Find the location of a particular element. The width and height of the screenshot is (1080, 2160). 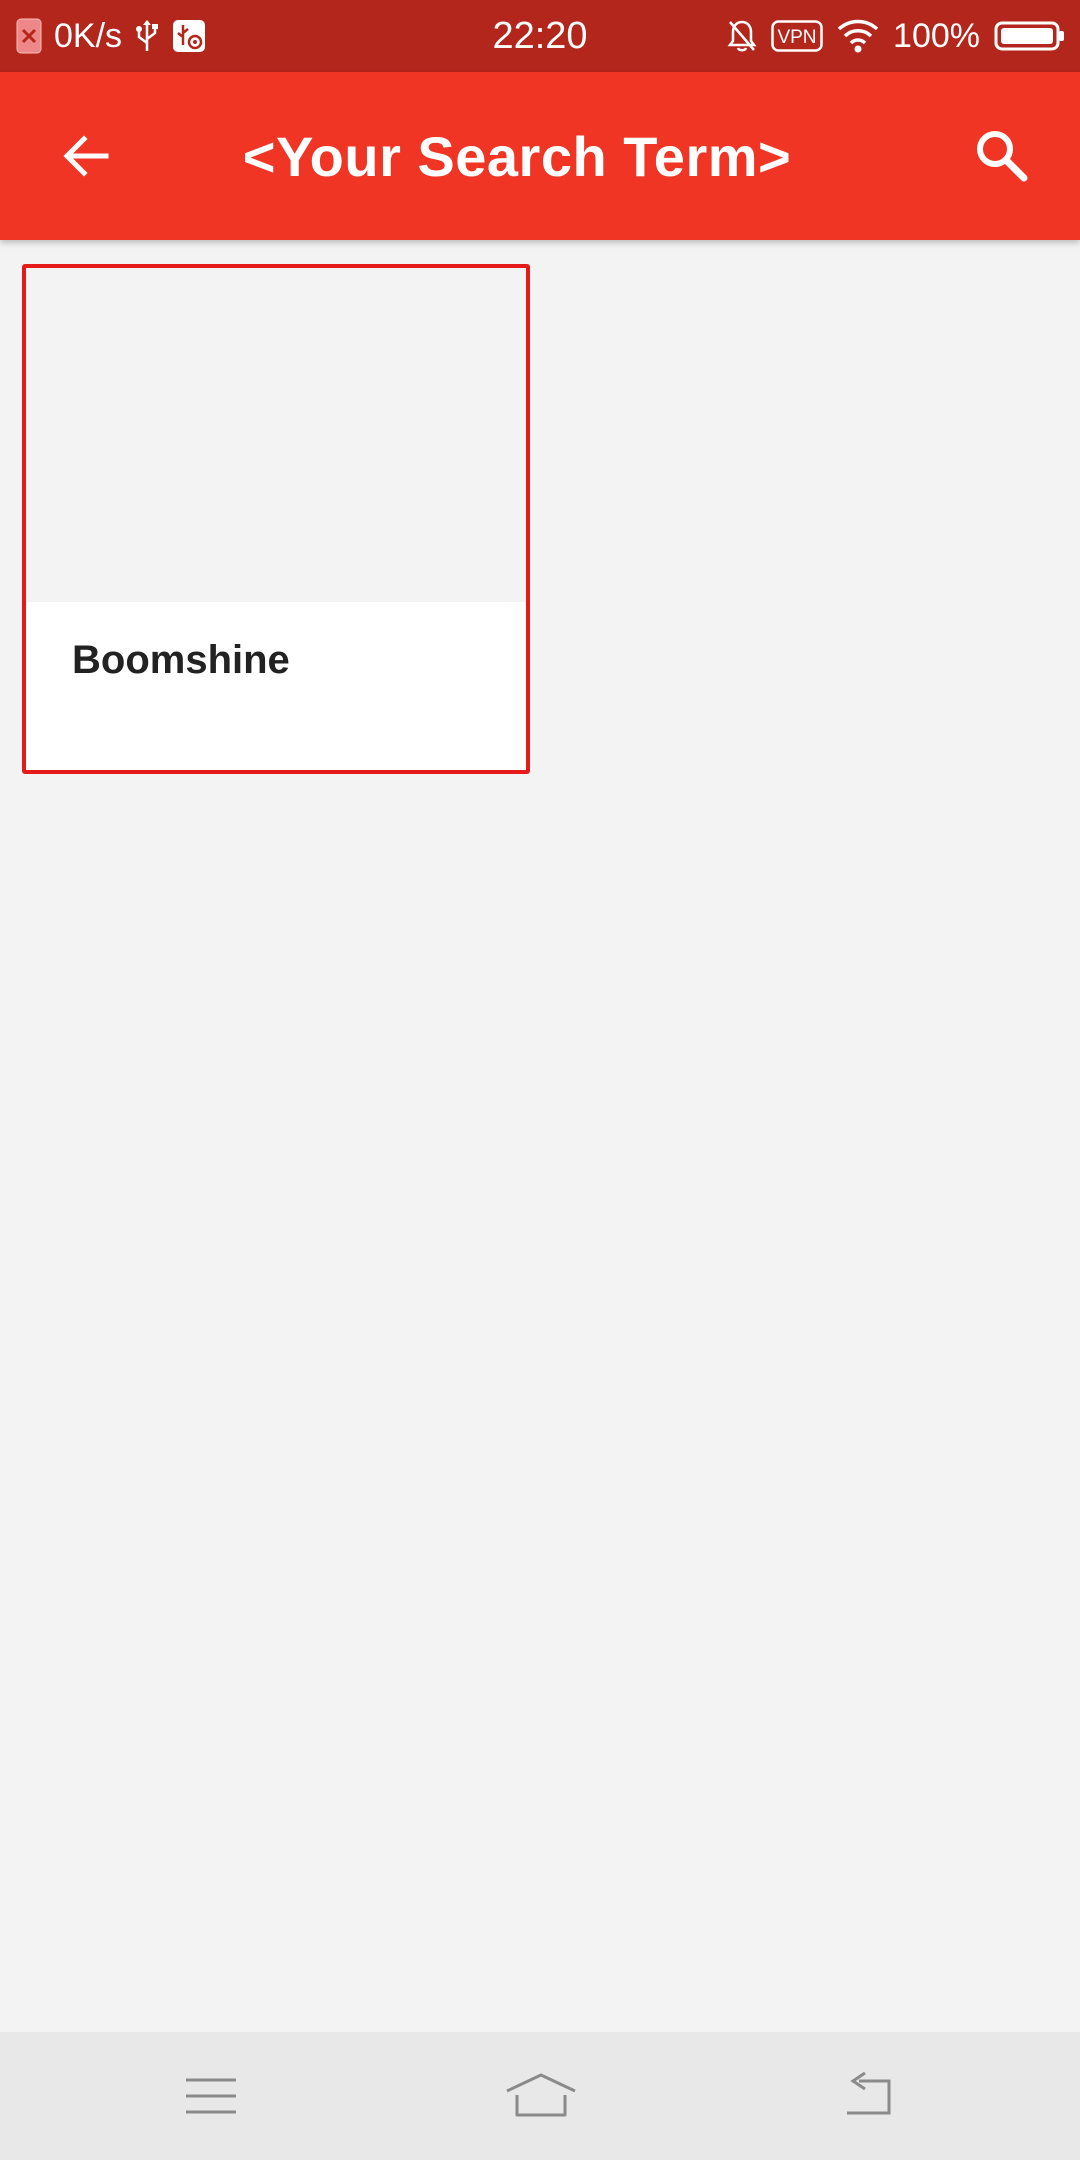

navigation-bar is located at coordinates (540, 2096).